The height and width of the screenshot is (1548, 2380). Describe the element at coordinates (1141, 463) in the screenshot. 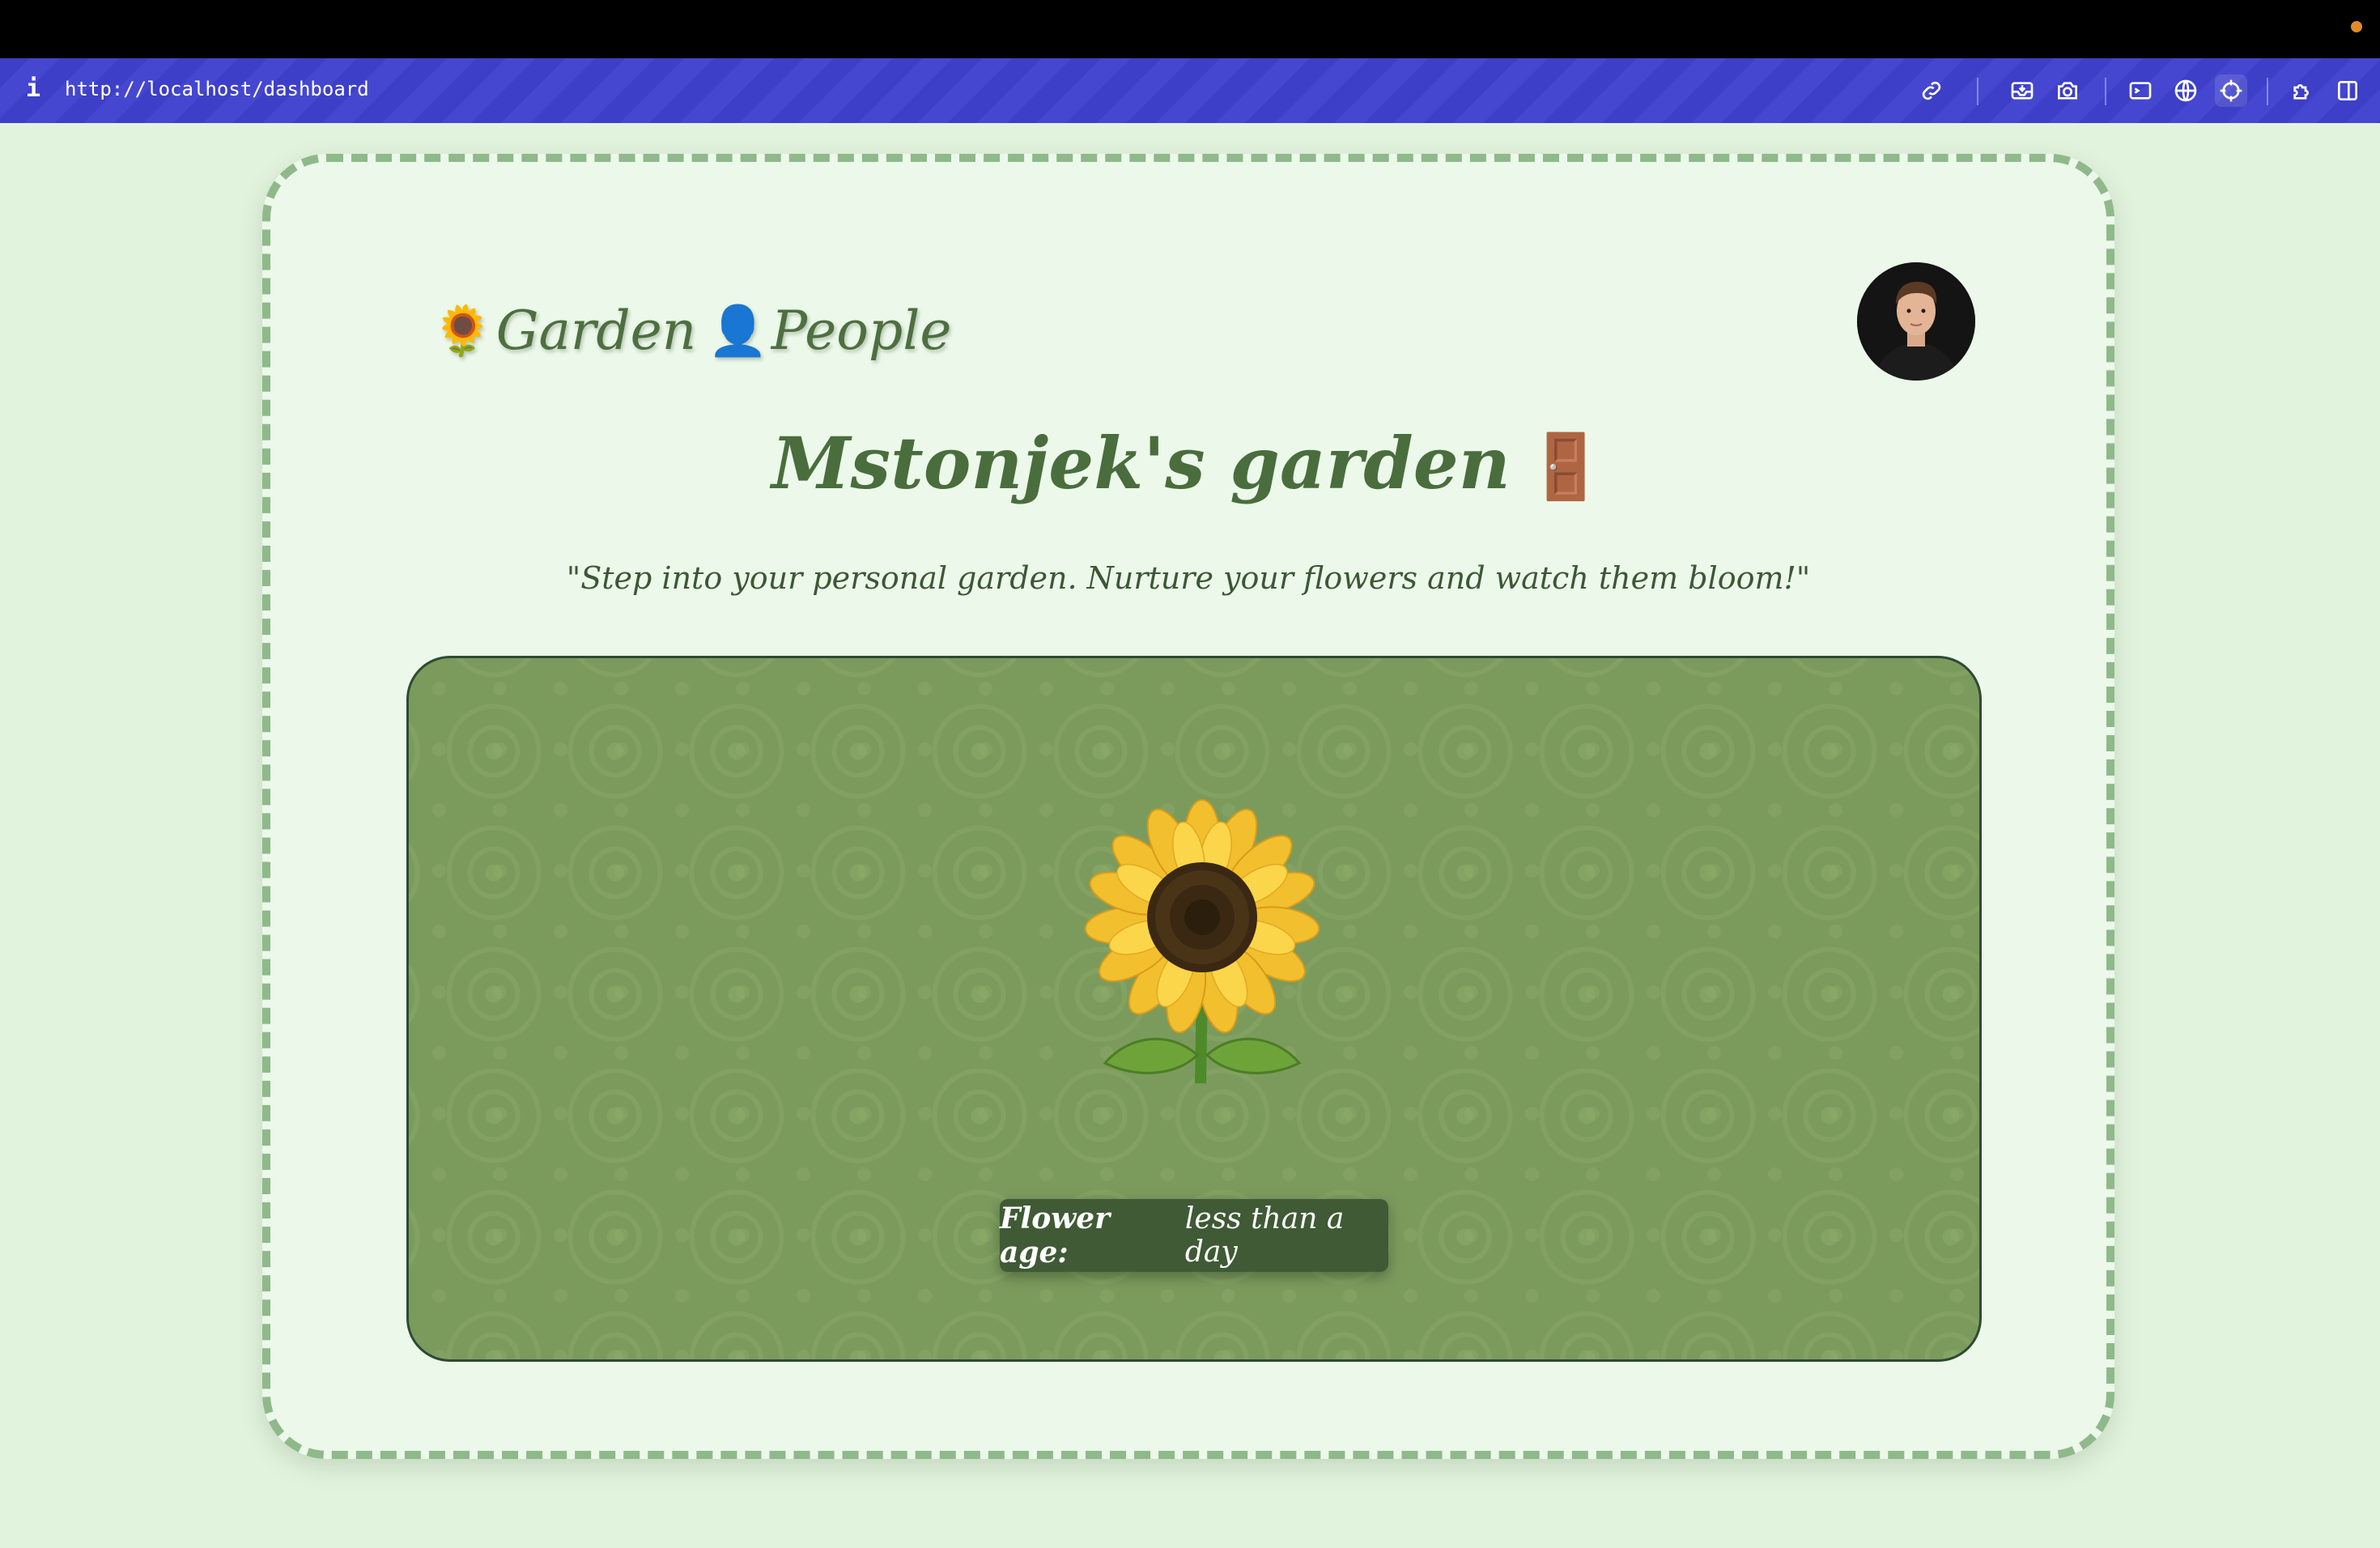

I see `page-title-text: Mstonjek's garden` at that location.